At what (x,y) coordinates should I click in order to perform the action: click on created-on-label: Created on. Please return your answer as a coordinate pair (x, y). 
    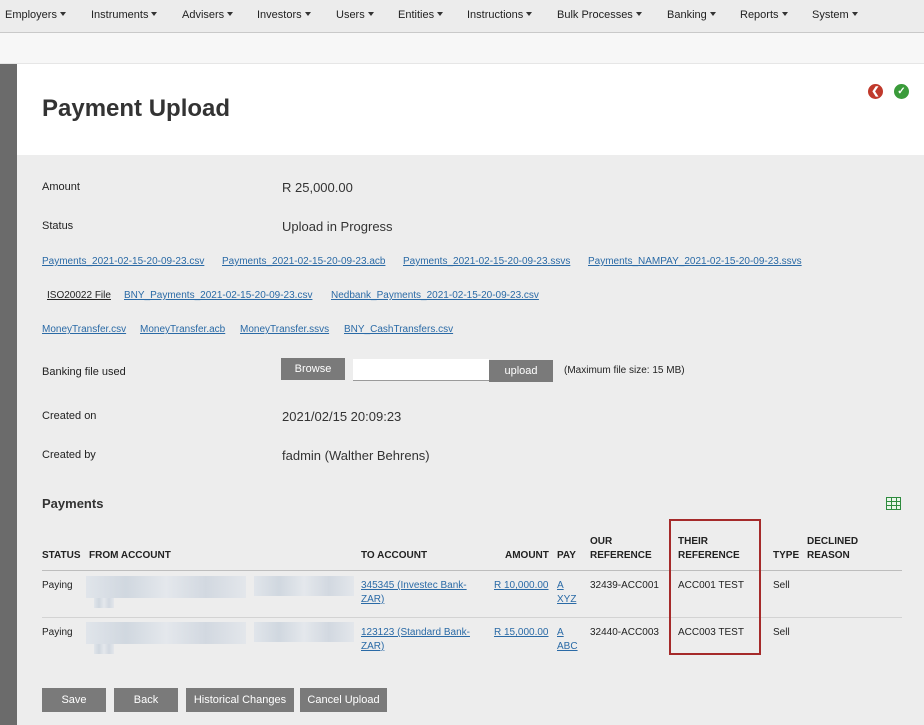
    Looking at the image, I should click on (69, 416).